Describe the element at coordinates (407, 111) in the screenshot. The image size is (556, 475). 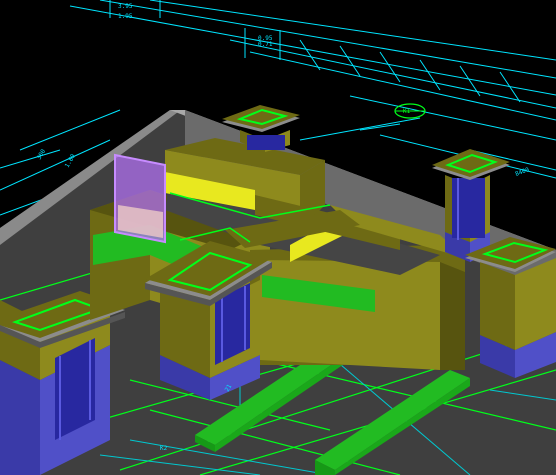
I see `dimension-label-9: K1` at that location.